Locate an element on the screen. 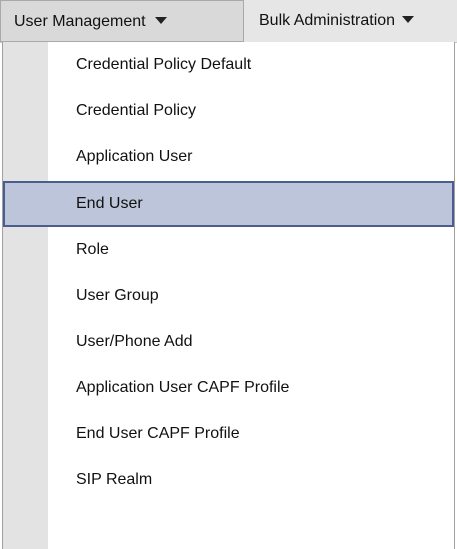 The height and width of the screenshot is (549, 457). menu-item-label: SIP Realm is located at coordinates (114, 479).